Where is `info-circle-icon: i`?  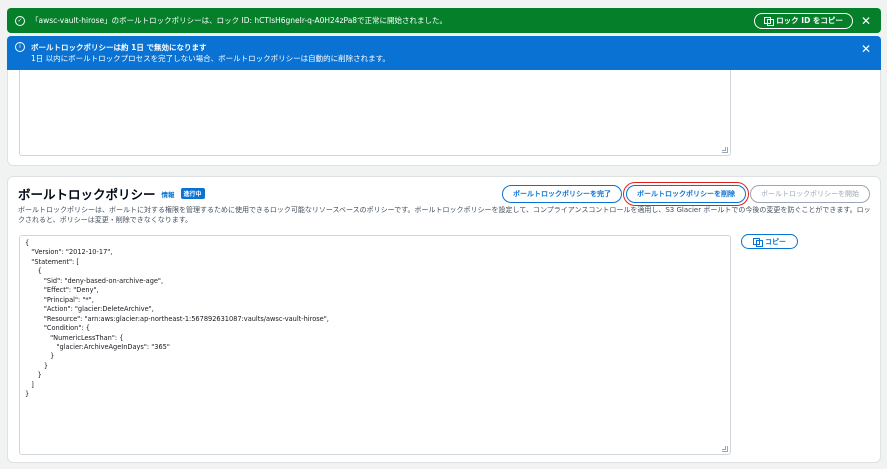
info-circle-icon: i is located at coordinates (20, 47).